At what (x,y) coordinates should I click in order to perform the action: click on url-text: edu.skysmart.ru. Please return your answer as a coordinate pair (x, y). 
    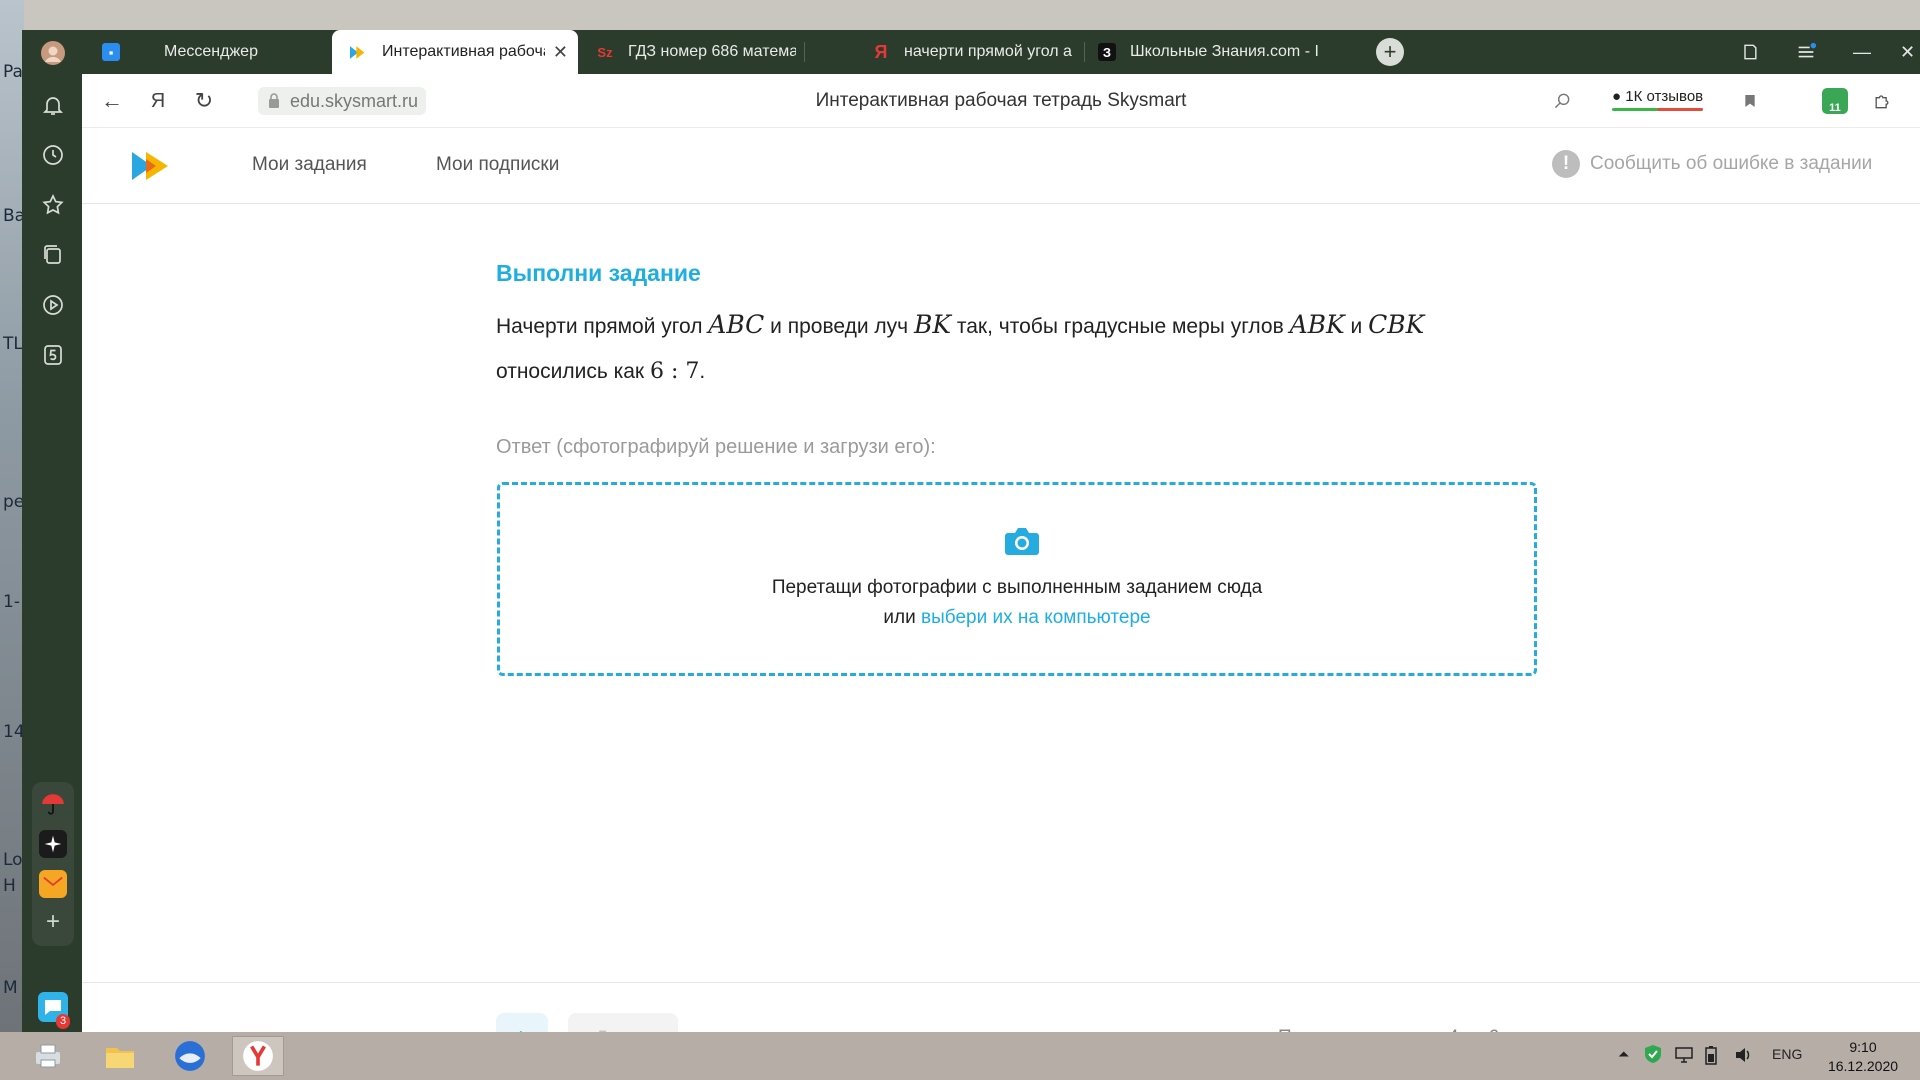
    Looking at the image, I should click on (354, 101).